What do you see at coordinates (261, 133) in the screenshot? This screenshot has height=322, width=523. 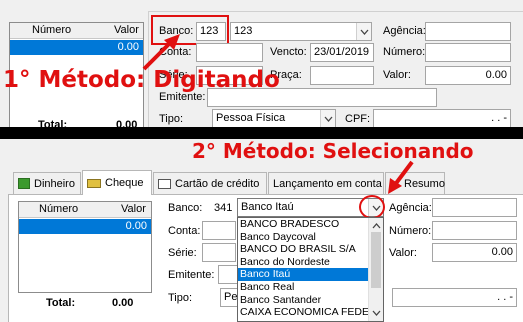 I see `divider-bar` at bounding box center [261, 133].